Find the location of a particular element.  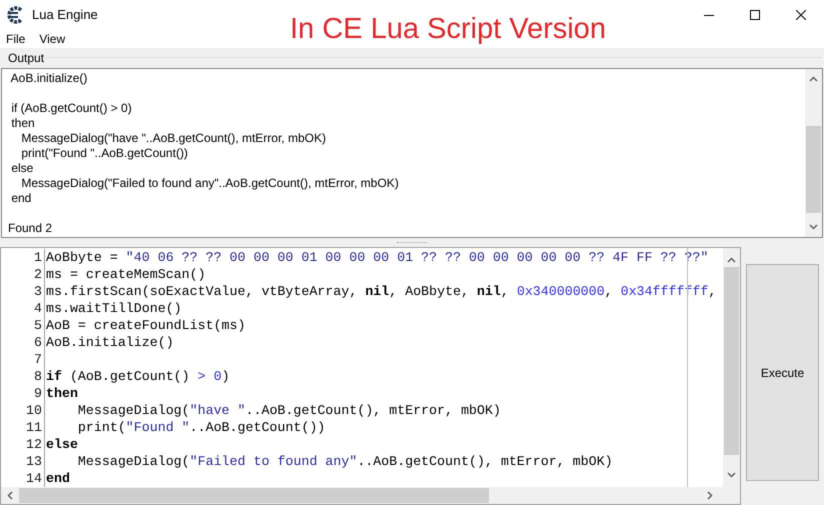

maximize-icon is located at coordinates (755, 15).